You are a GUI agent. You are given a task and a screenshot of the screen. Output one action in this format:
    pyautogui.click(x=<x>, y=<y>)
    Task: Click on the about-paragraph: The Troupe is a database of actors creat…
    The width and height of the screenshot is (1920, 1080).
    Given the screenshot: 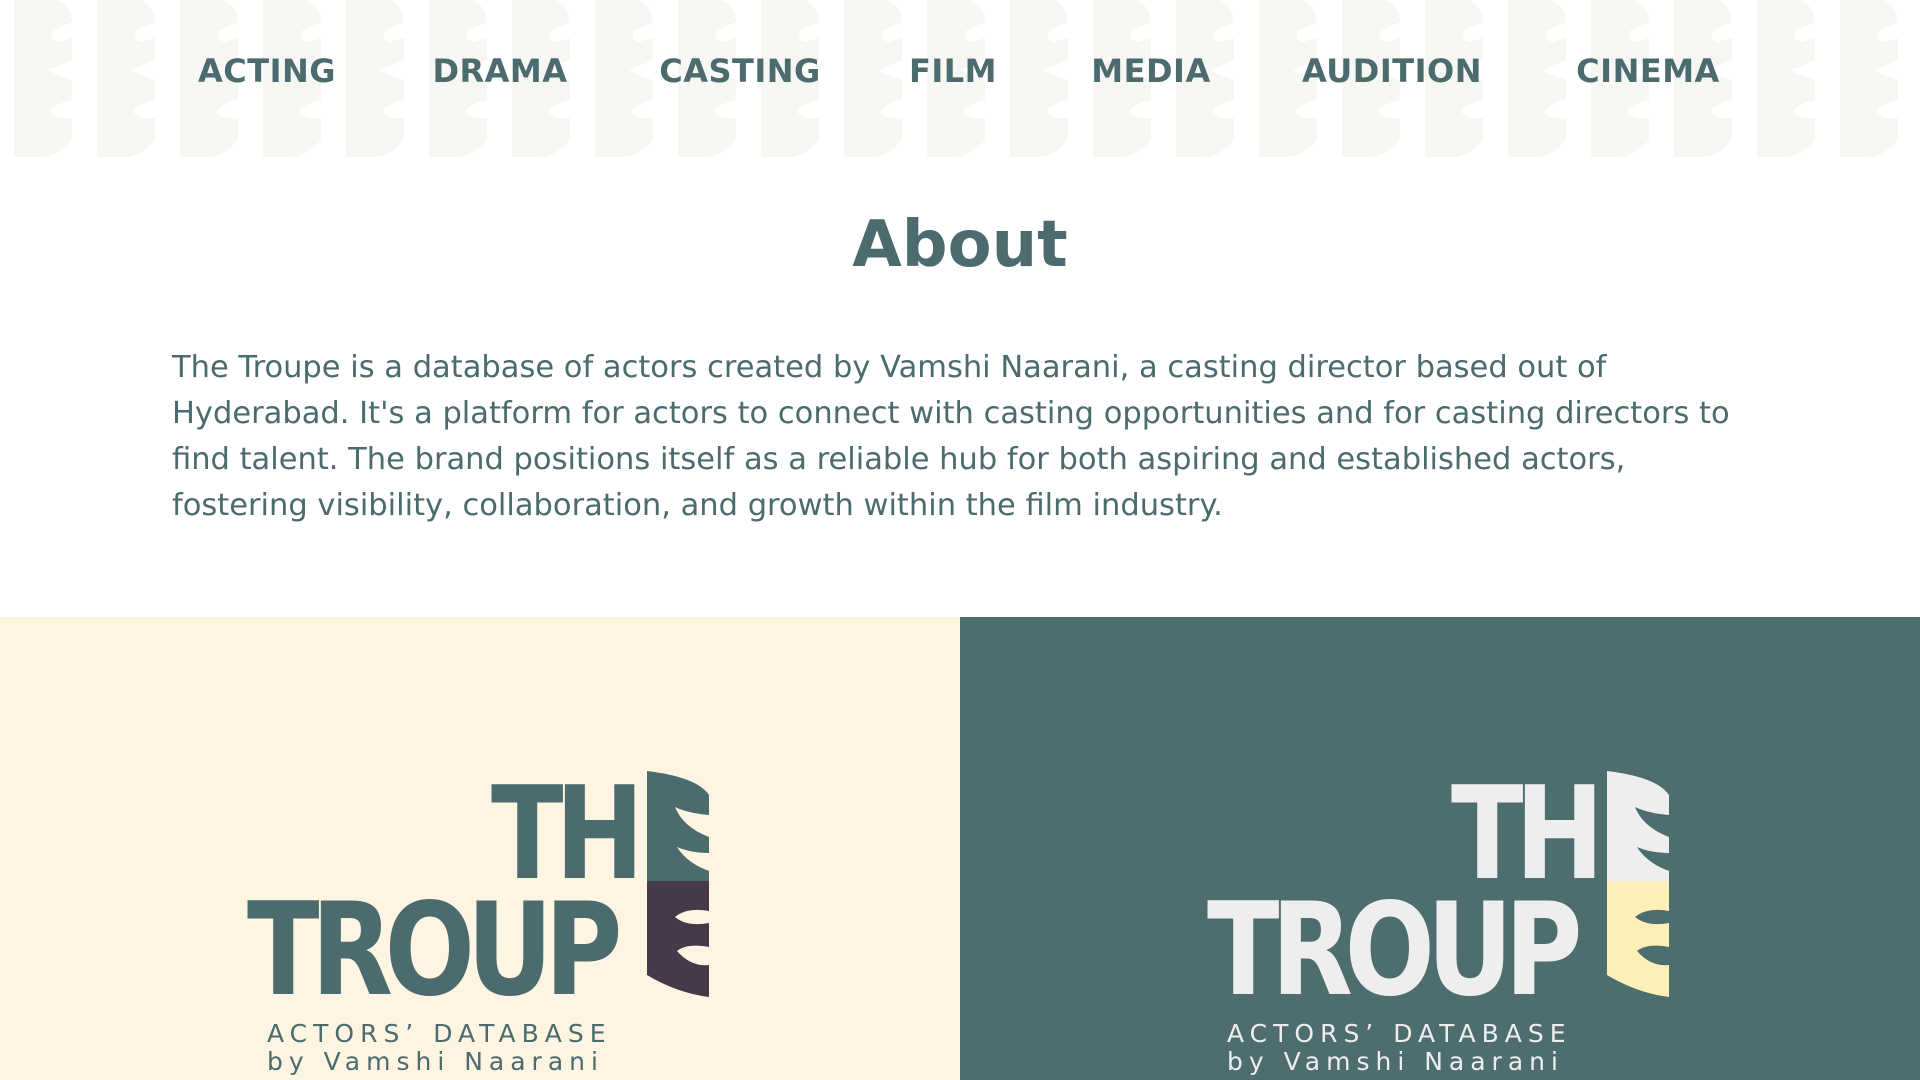 What is the action you would take?
    pyautogui.click(x=951, y=436)
    